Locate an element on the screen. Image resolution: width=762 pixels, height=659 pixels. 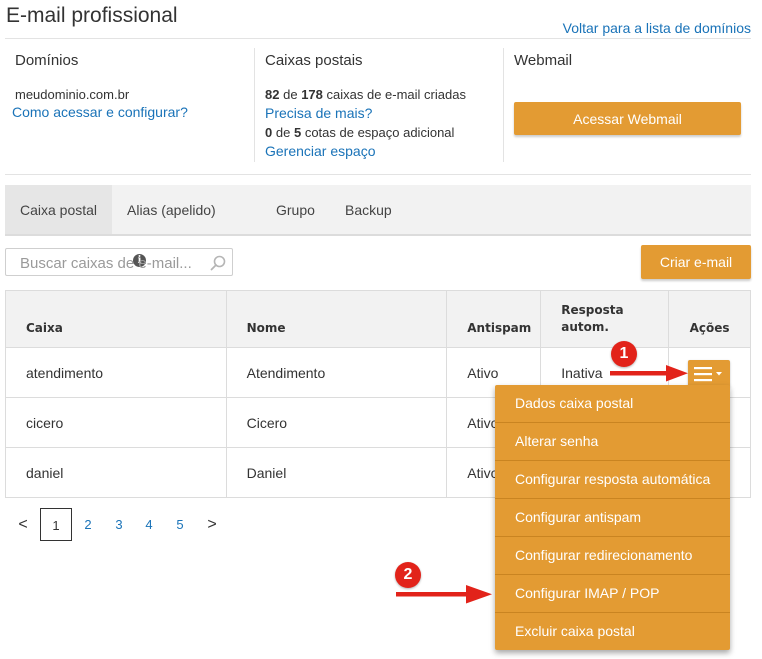
caret-down-icon is located at coordinates (719, 374).